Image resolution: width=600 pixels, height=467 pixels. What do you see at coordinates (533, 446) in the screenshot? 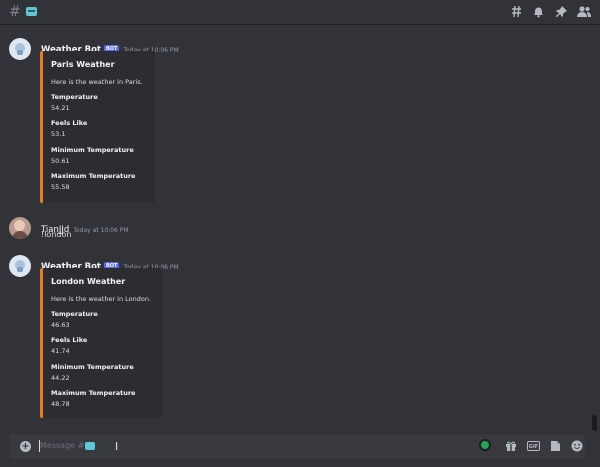
I see `gif-icon: GIF` at bounding box center [533, 446].